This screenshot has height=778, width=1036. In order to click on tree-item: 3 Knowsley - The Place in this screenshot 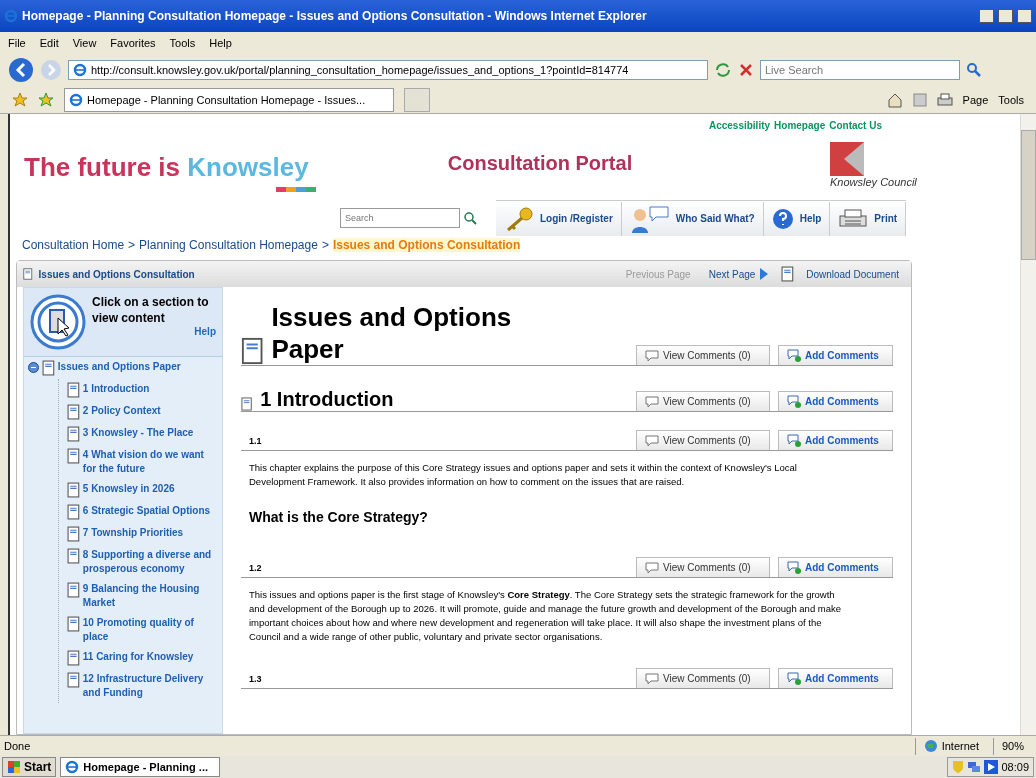, I will do `click(138, 433)`.